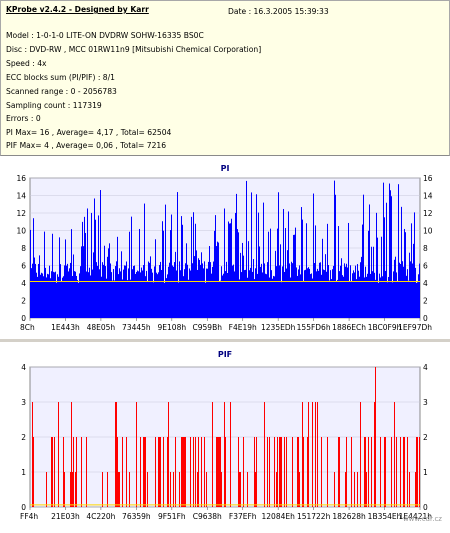 This screenshot has width=450, height=533. What do you see at coordinates (65, 327) in the screenshot?
I see `x-tick-label: 1E443h` at bounding box center [65, 327].